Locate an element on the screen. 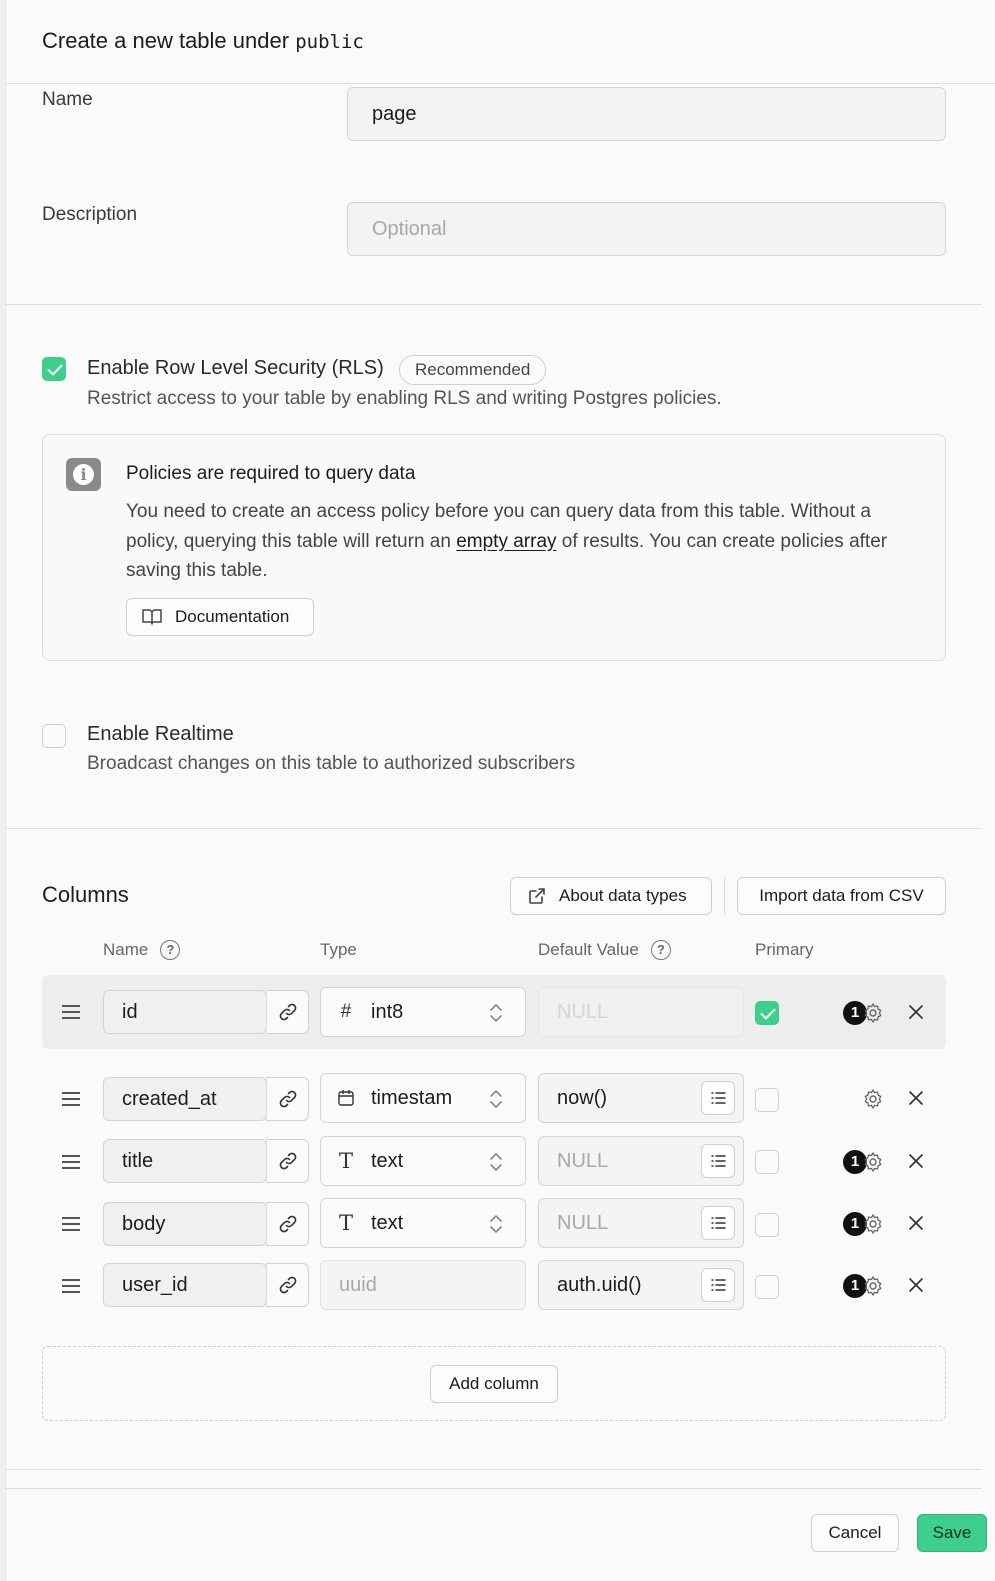 This screenshot has width=995, height=1581. column-type-select: # int8 is located at coordinates (423, 1012).